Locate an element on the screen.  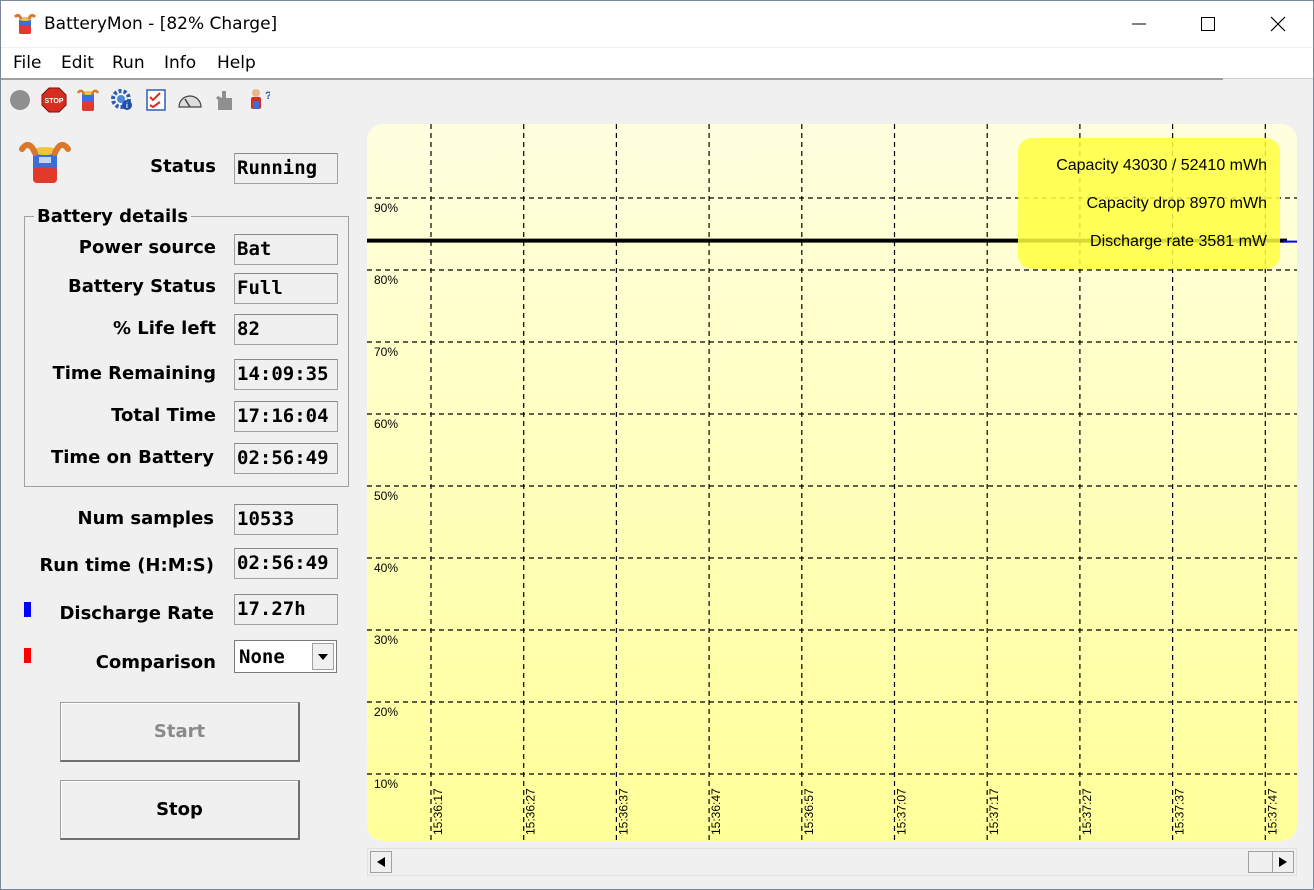
y-tick-label: 90% is located at coordinates (386, 208).